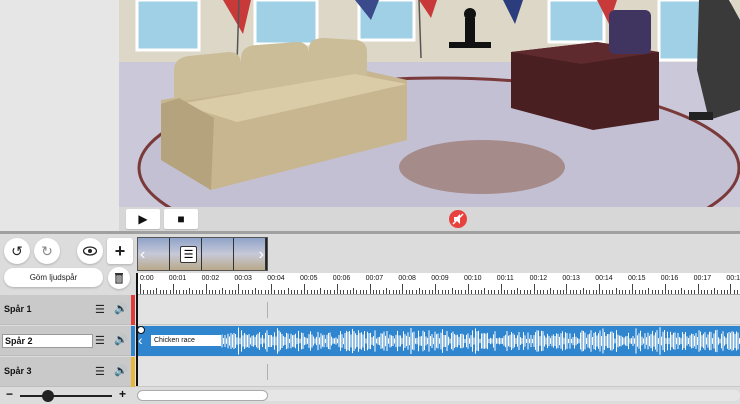  Describe the element at coordinates (438, 395) in the screenshot. I see `horizontal-scrollbar` at that location.